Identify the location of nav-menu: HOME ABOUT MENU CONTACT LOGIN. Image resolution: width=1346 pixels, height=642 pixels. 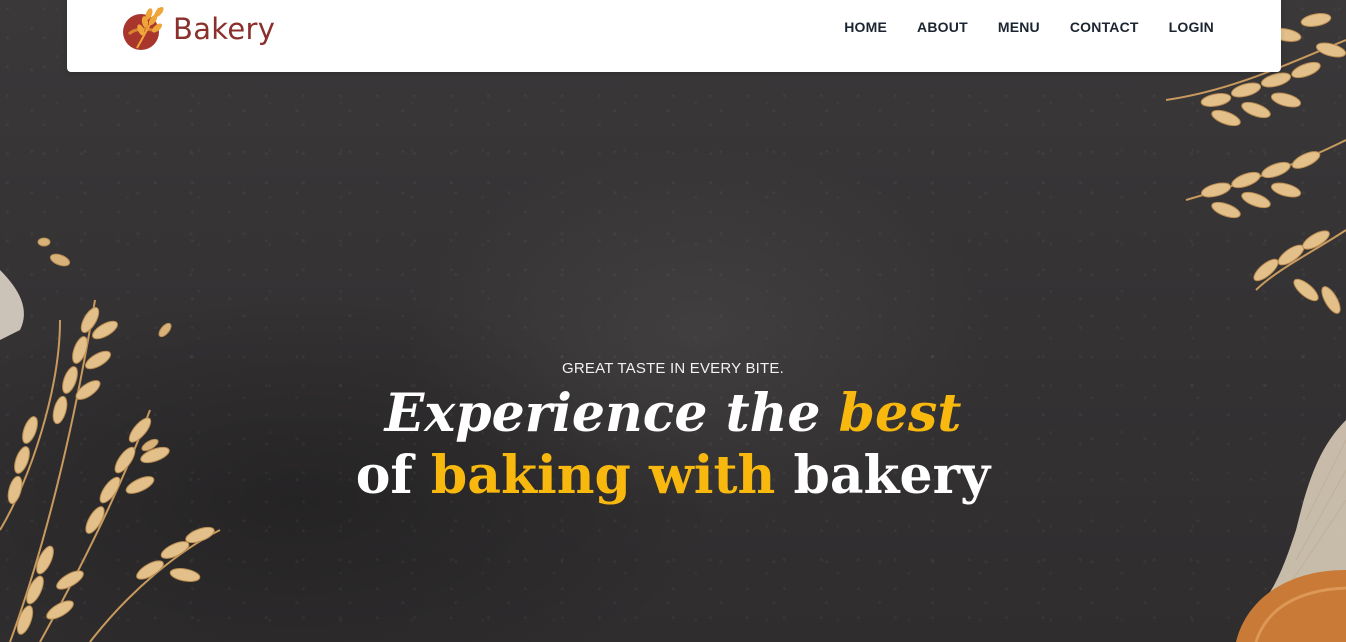
(1029, 27).